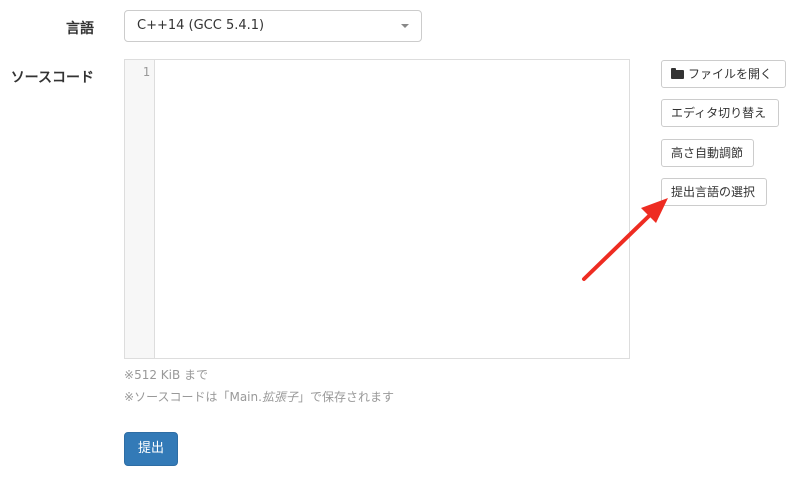 The height and width of the screenshot is (478, 797). I want to click on red-arrow-icon, so click(625, 239).